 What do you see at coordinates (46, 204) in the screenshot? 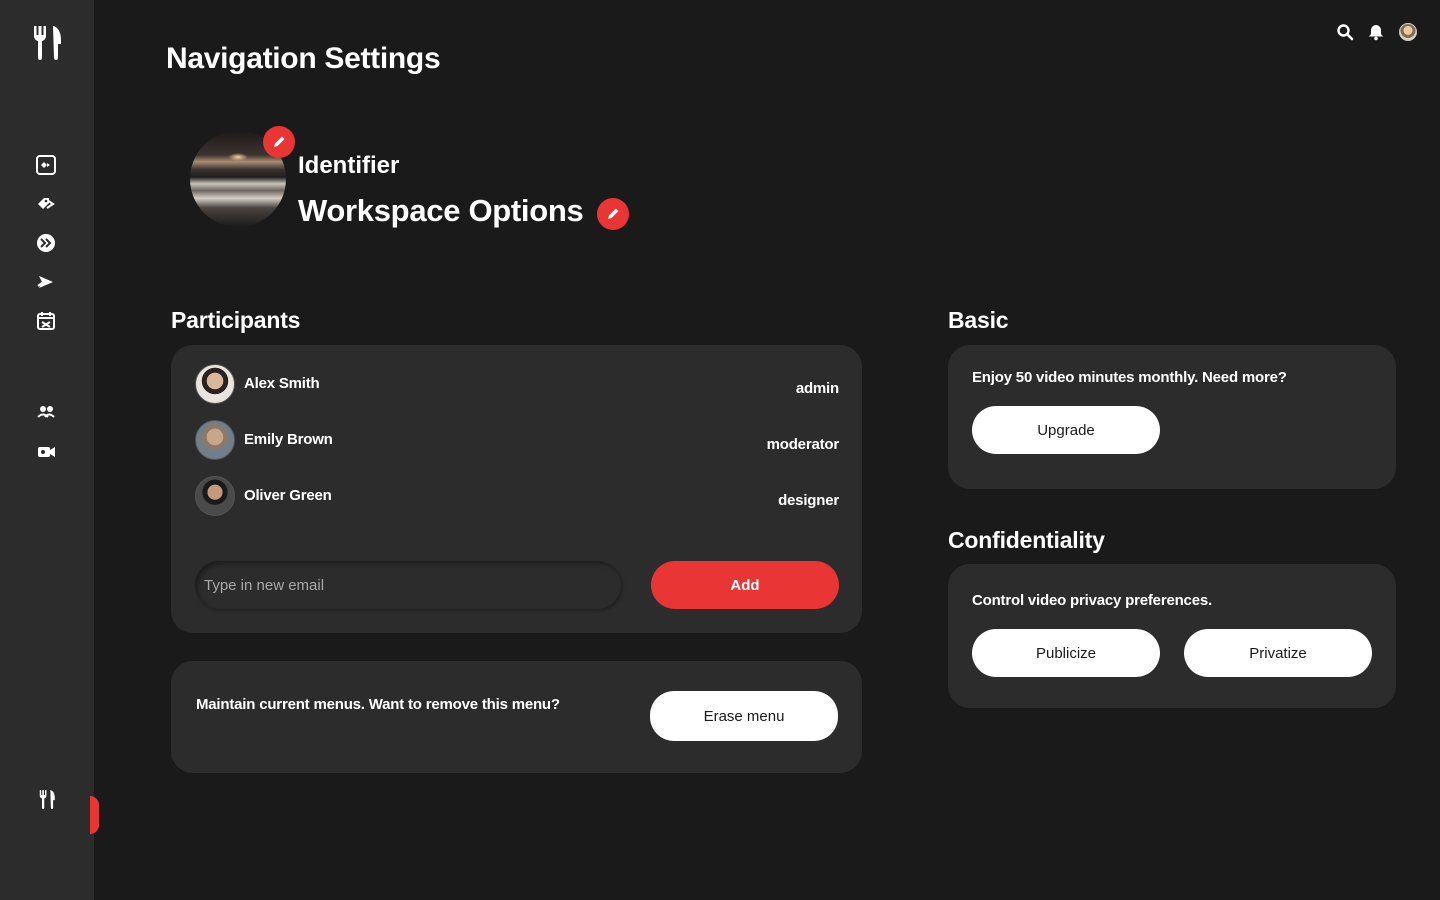
I see `tag-icon` at bounding box center [46, 204].